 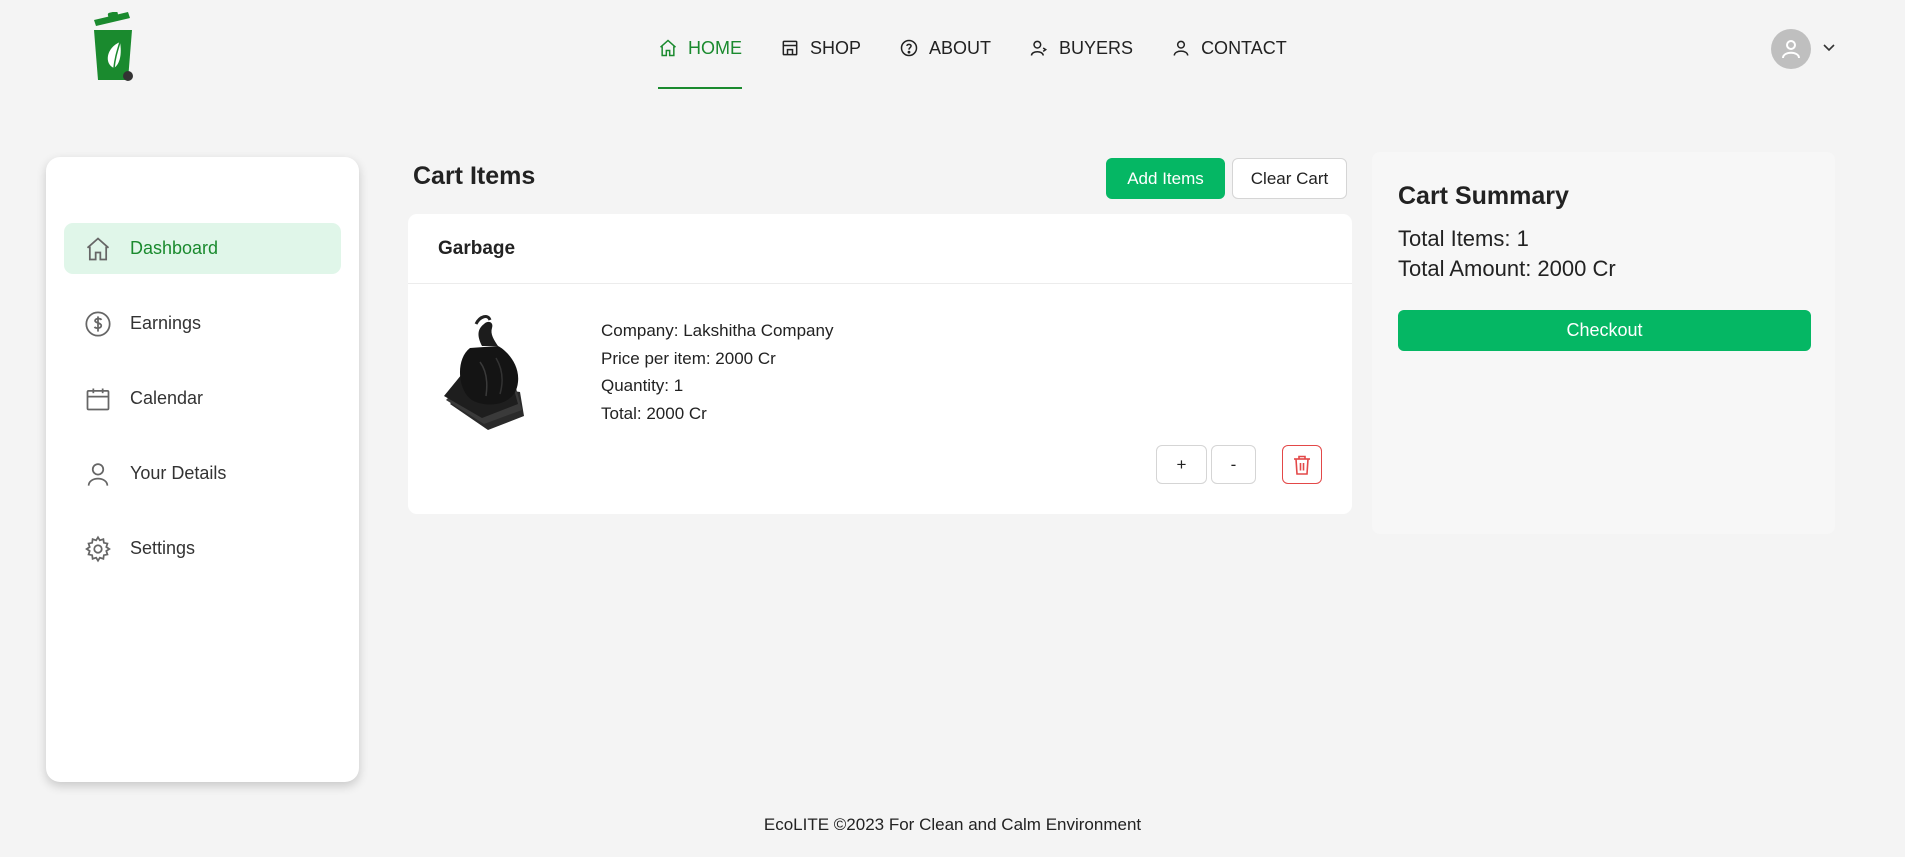 I want to click on sidebar-item-calendar: Calendar, so click(x=202, y=398).